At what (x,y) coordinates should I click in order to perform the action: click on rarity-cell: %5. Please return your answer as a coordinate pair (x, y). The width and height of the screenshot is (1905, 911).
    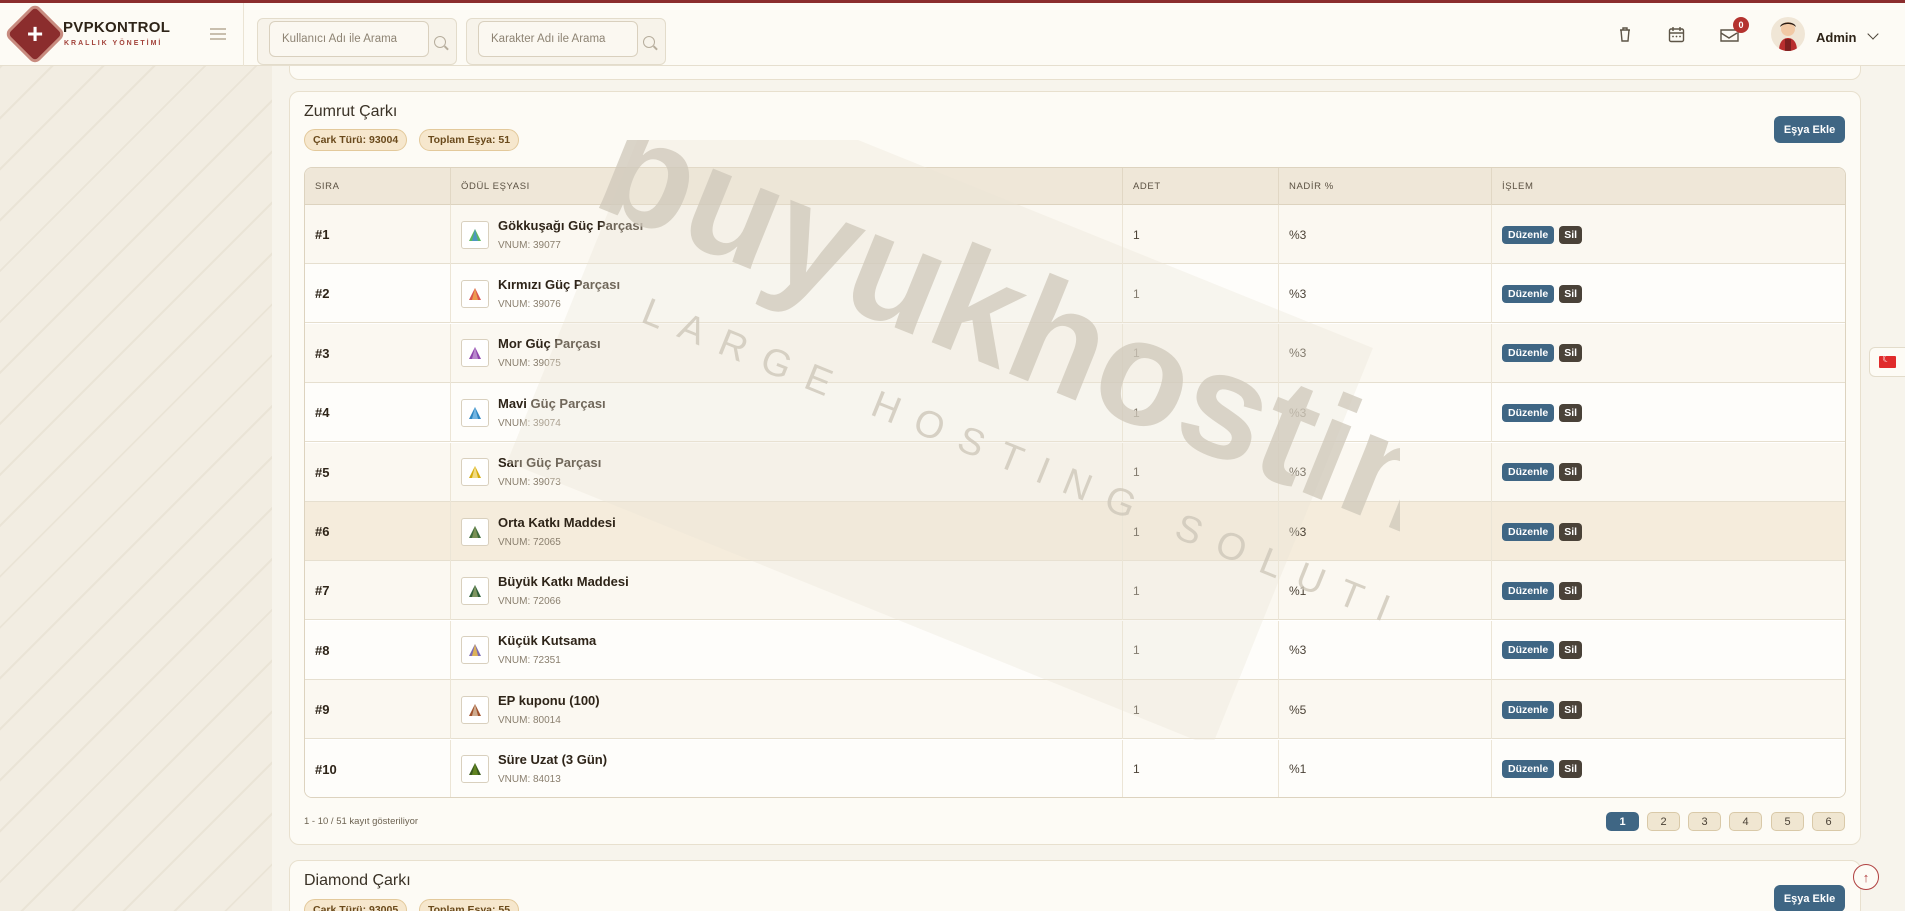
    Looking at the image, I should click on (1385, 710).